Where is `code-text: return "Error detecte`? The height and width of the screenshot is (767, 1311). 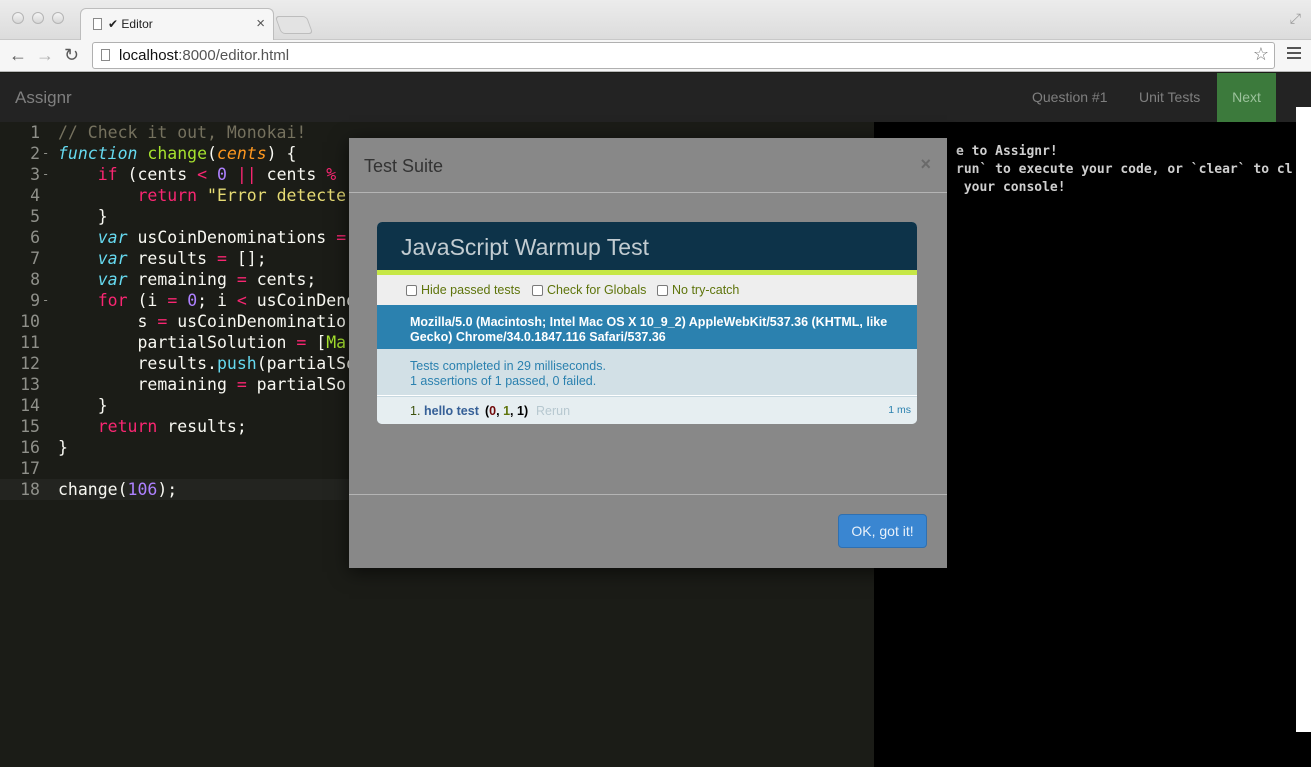
code-text: return "Error detecte is located at coordinates (202, 195).